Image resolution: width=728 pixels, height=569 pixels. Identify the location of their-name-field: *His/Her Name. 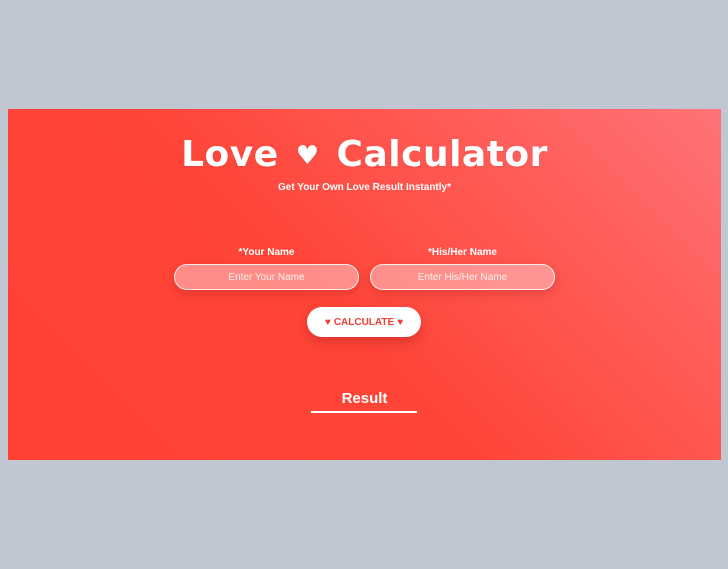
(462, 268).